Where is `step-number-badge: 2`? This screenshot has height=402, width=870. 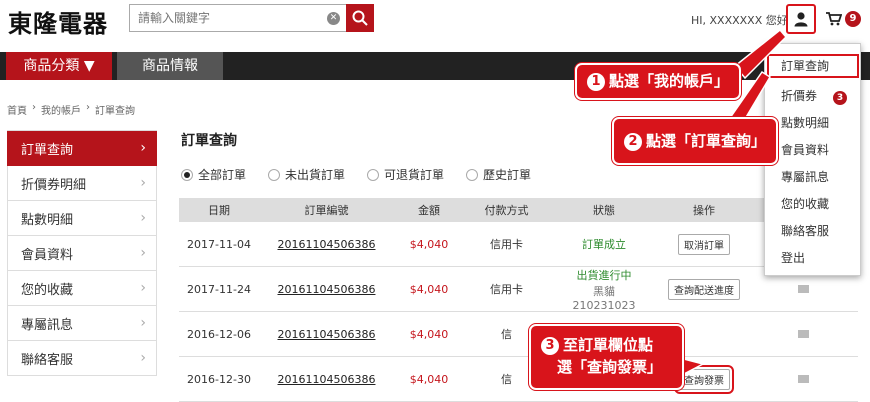 step-number-badge: 2 is located at coordinates (633, 142).